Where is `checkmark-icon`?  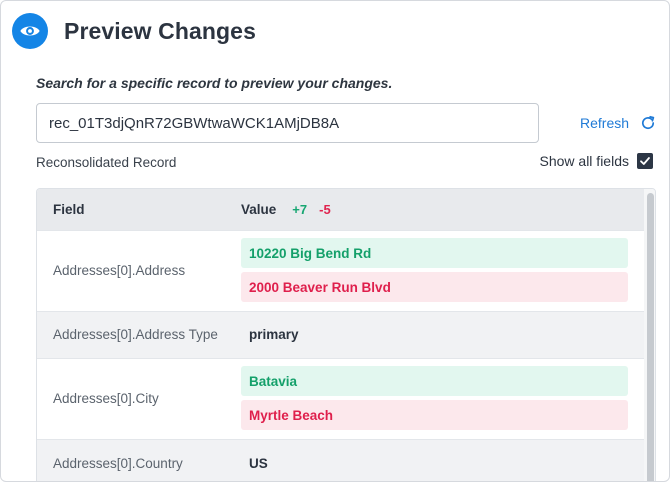 checkmark-icon is located at coordinates (645, 161).